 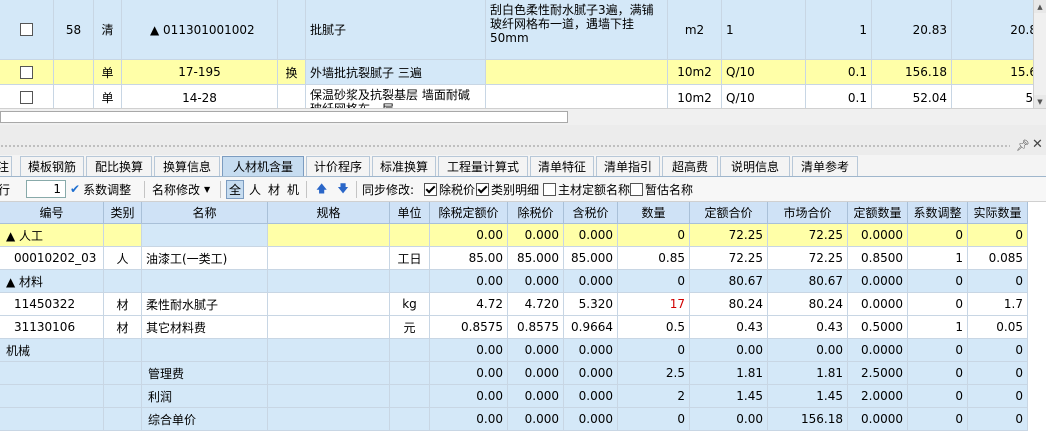 What do you see at coordinates (878, 258) in the screenshot?
I see `cell-bqty: 0.8500` at bounding box center [878, 258].